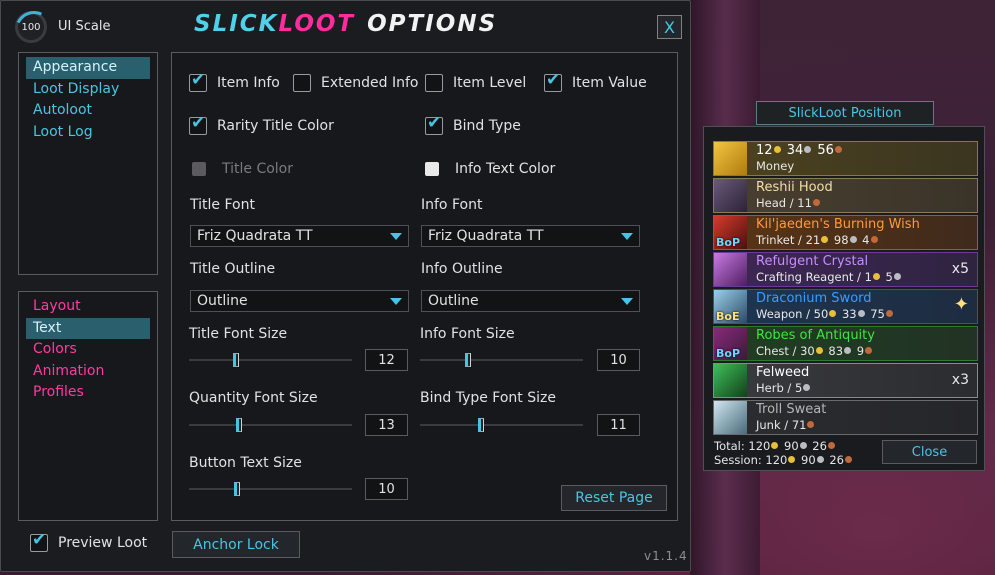 The image size is (995, 575). What do you see at coordinates (317, 24) in the screenshot?
I see `title-loot: LOOT` at bounding box center [317, 24].